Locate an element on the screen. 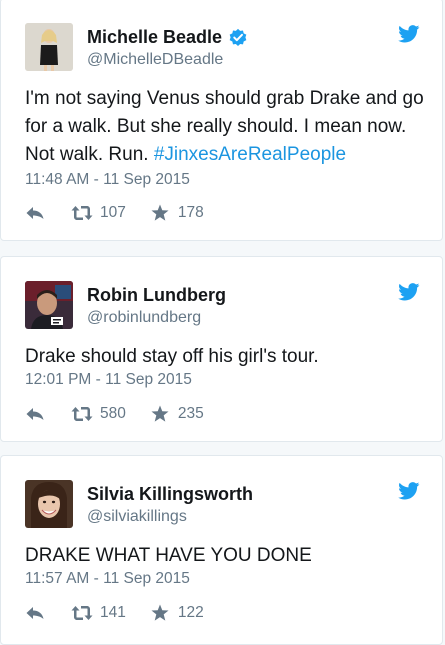 The height and width of the screenshot is (645, 445). like-count: 122 is located at coordinates (190, 612).